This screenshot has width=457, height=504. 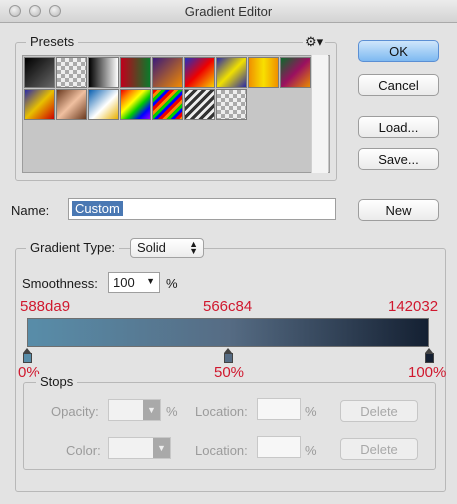 What do you see at coordinates (30, 210) in the screenshot?
I see `name-label: Name:` at bounding box center [30, 210].